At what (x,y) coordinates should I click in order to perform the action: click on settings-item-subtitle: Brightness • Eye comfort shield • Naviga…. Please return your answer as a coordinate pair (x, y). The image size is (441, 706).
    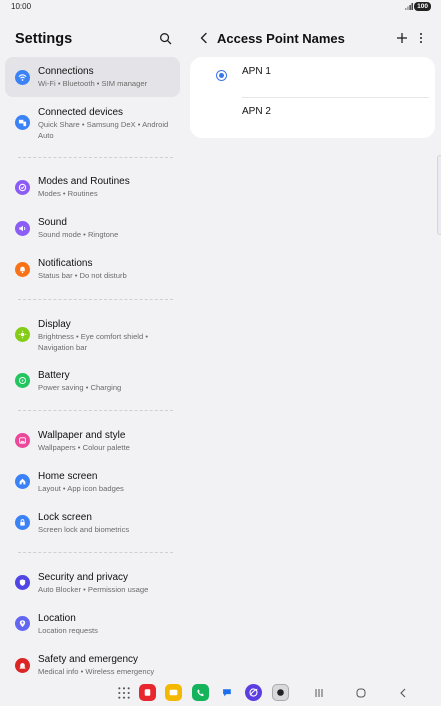
    Looking at the image, I should click on (93, 342).